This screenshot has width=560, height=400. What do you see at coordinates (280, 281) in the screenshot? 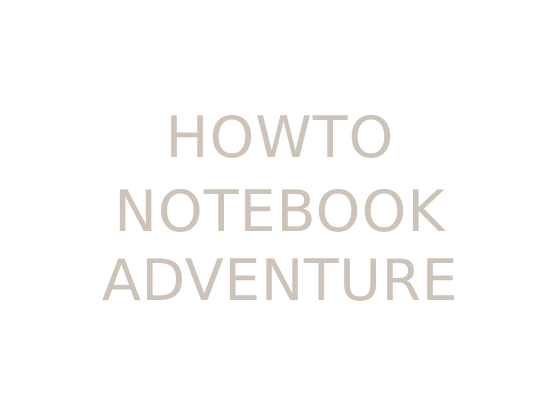
I see `logo-line-adventure: ADVENTURE` at bounding box center [280, 281].